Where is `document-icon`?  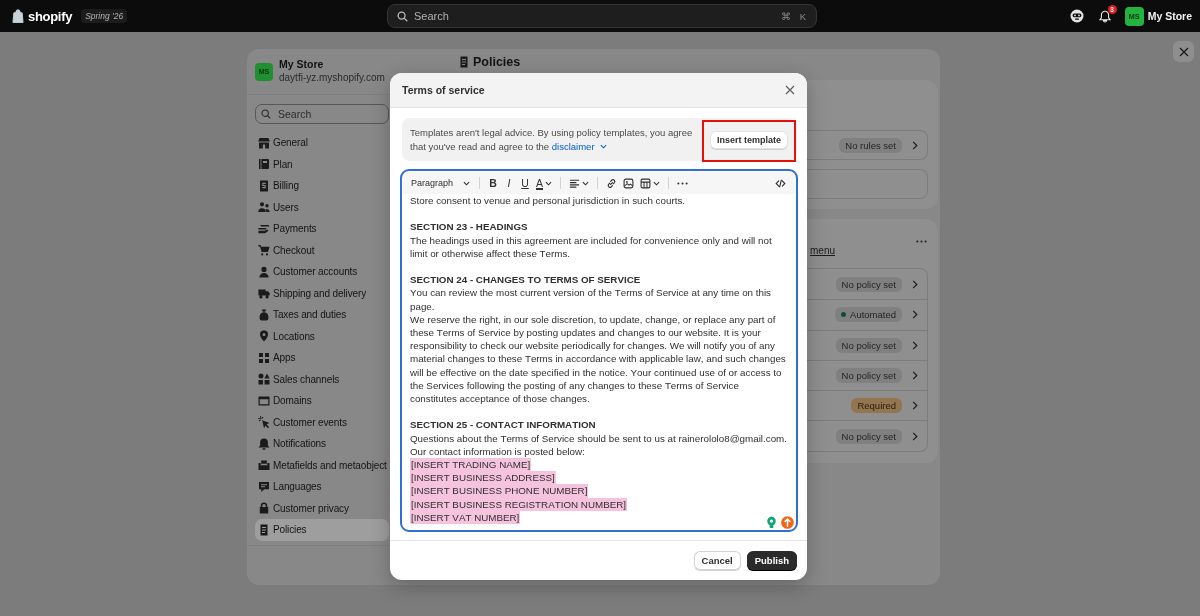 document-icon is located at coordinates (264, 529).